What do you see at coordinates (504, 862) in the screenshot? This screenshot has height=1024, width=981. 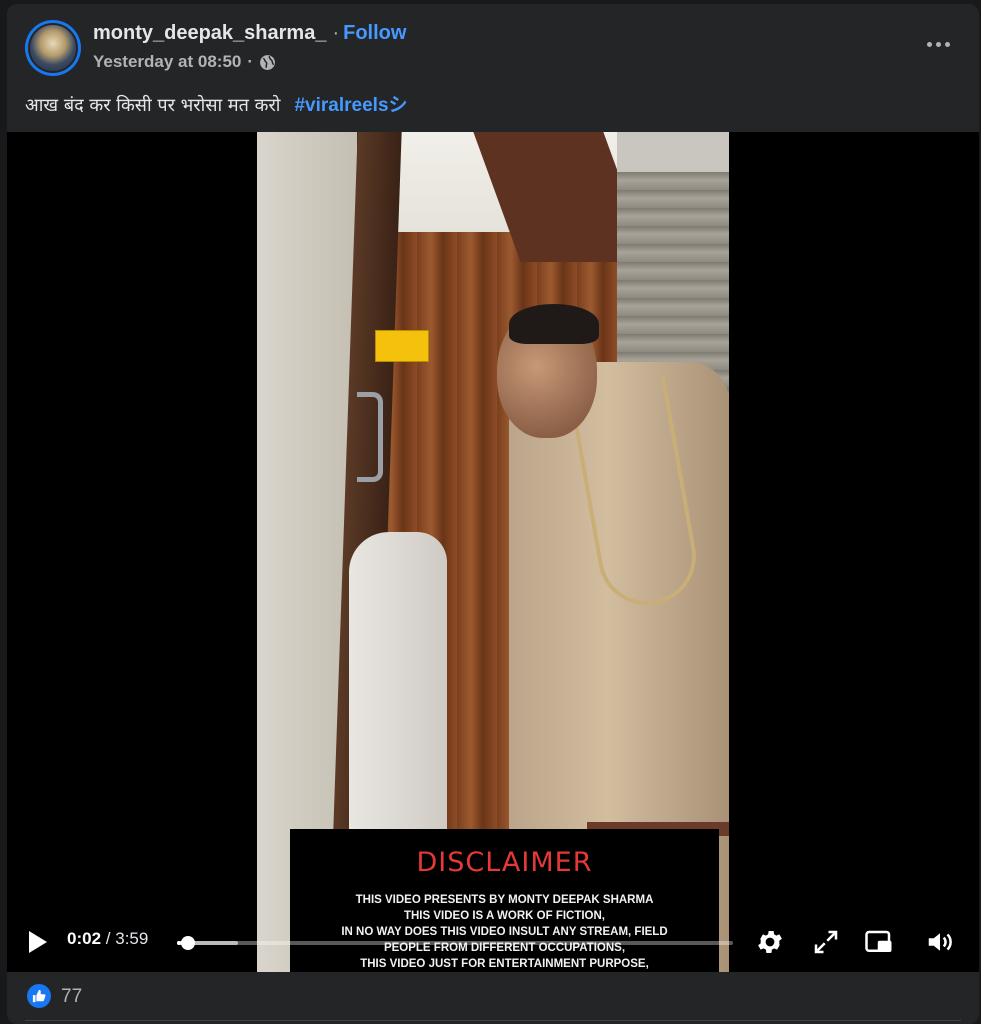 I see `disclaimer-title: DISCLAIMER` at bounding box center [504, 862].